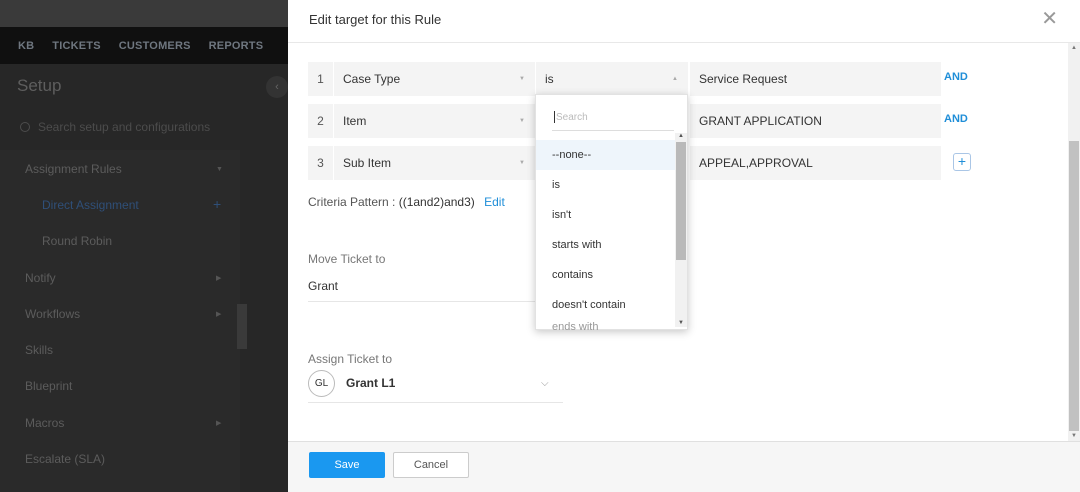 Image resolution: width=1080 pixels, height=492 pixels. I want to click on add-icon: +, so click(217, 204).